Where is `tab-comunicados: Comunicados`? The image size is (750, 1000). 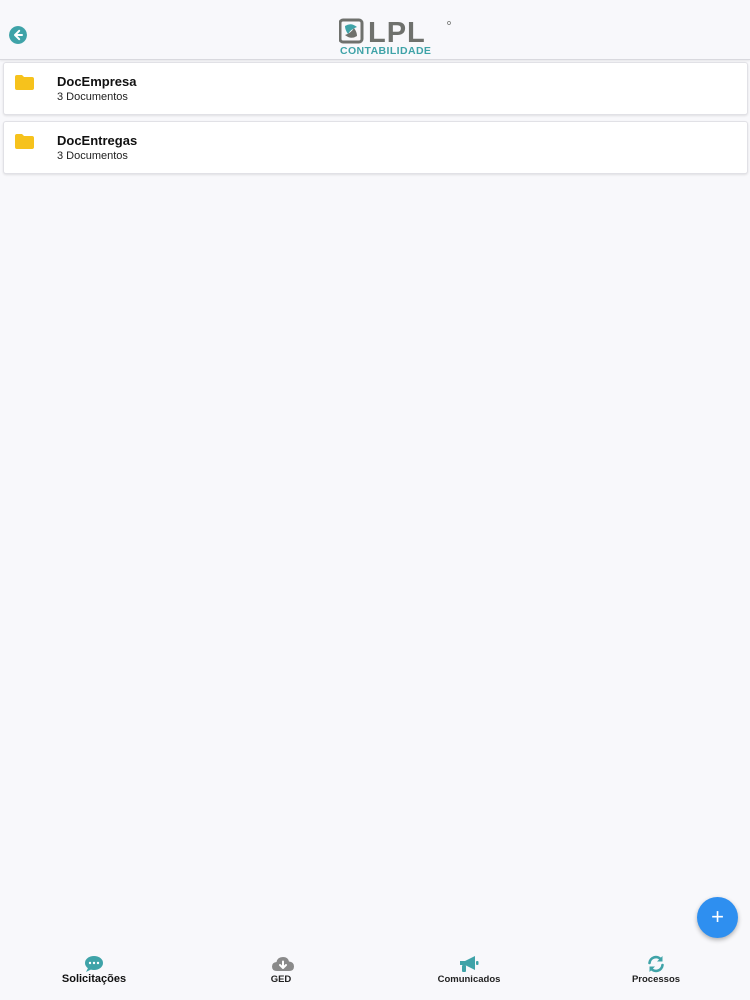
tab-comunicados: Comunicados is located at coordinates (469, 972).